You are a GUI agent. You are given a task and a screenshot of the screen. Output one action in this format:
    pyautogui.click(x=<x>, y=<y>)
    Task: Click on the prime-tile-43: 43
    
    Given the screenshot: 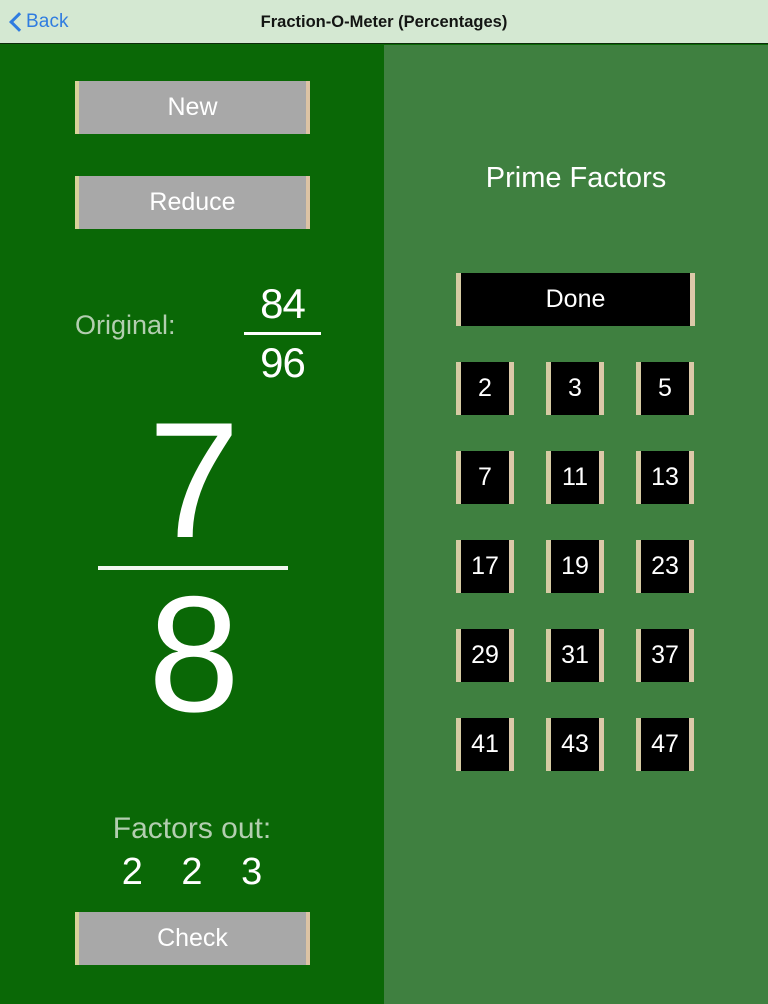 What is the action you would take?
    pyautogui.click(x=575, y=744)
    